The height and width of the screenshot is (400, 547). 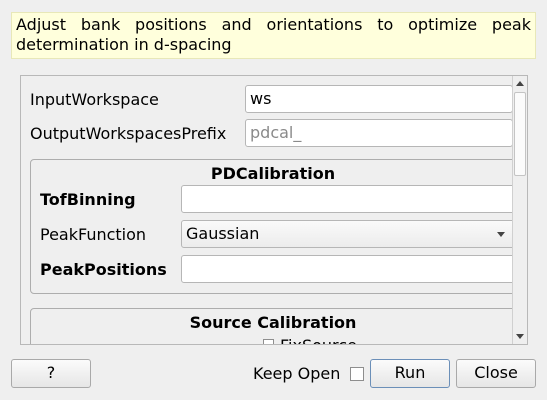 What do you see at coordinates (94, 99) in the screenshot?
I see `input-workspace-label: InputWorkspace` at bounding box center [94, 99].